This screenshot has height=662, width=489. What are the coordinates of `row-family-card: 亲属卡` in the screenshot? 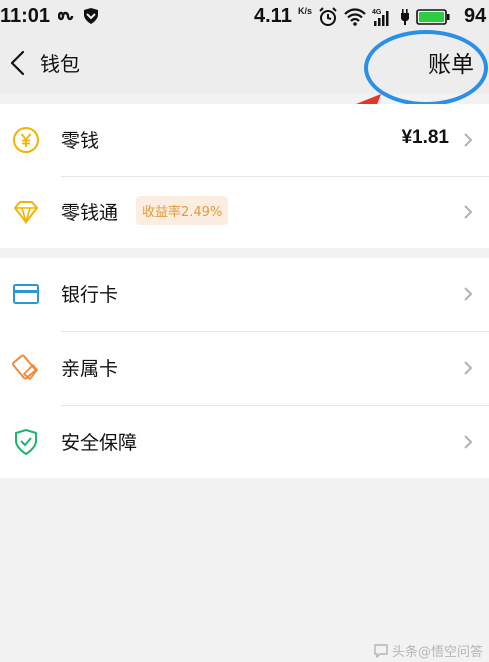 It's located at (244, 368).